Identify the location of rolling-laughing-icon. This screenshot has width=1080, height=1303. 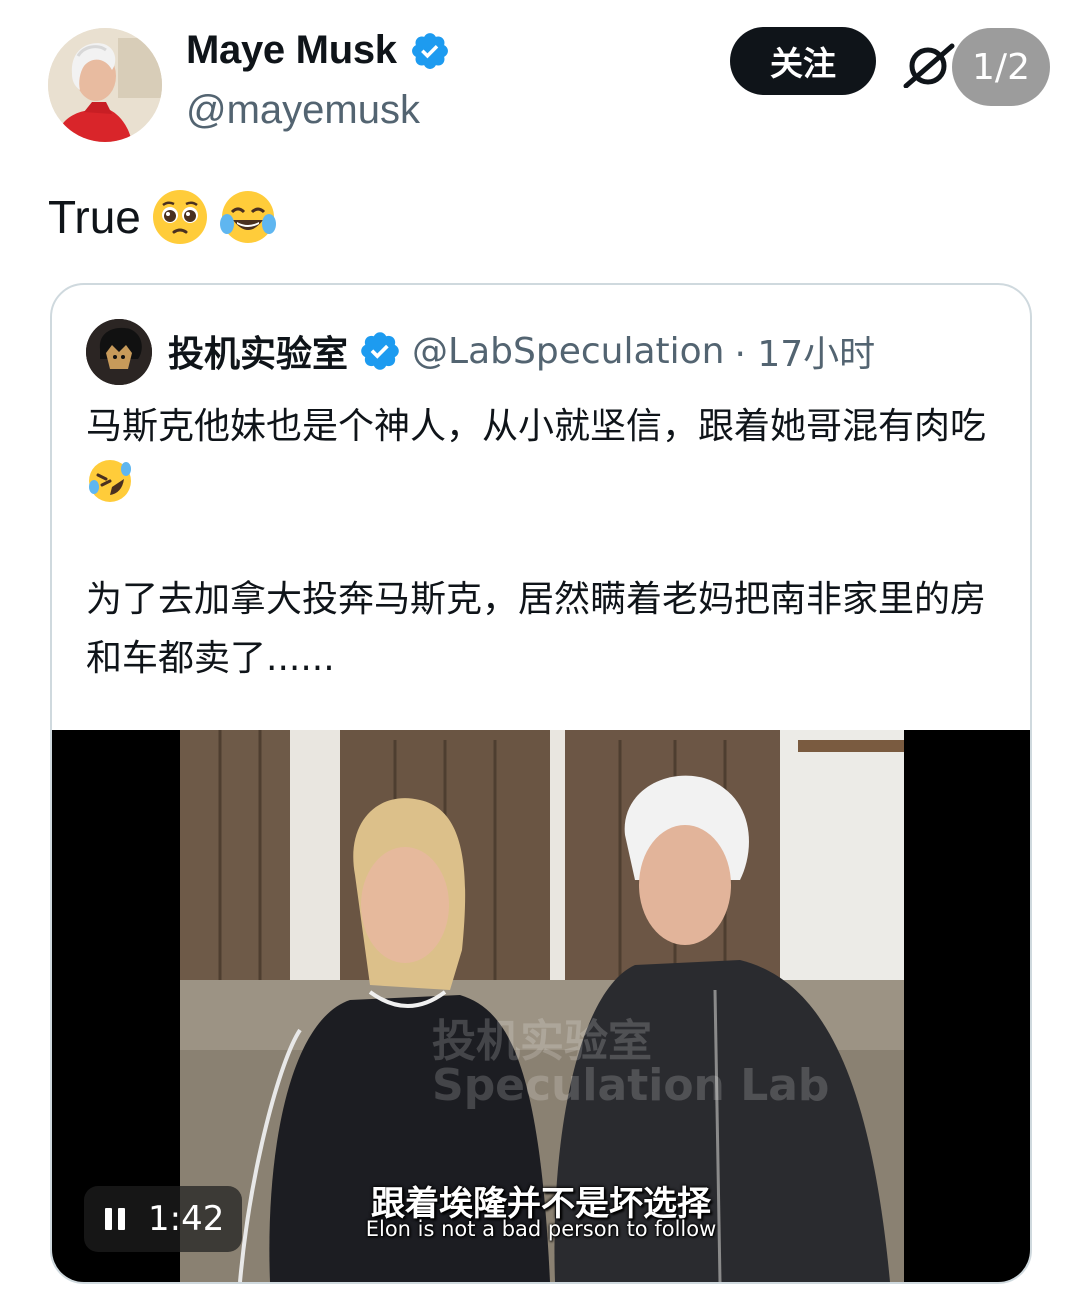
(110, 481).